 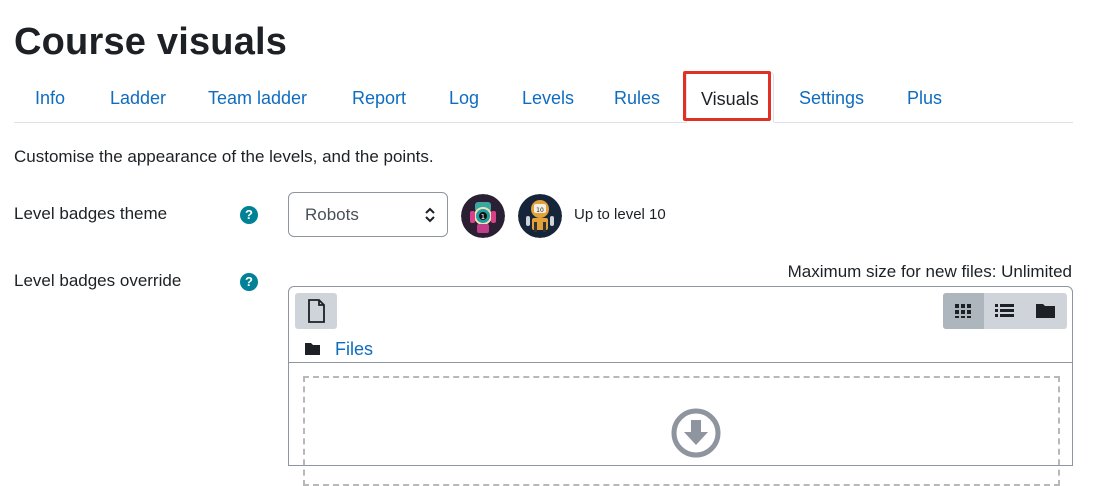 I want to click on tab-log: Log, so click(x=464, y=97).